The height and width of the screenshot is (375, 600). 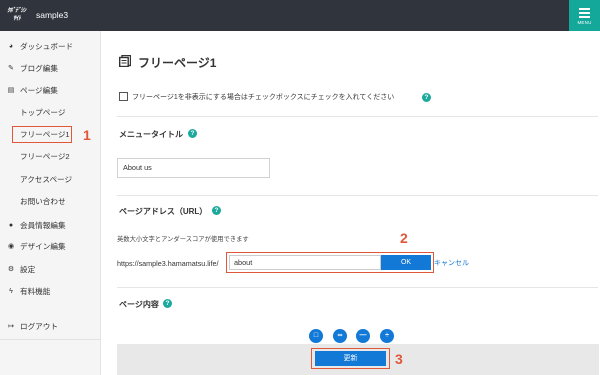 I want to click on sidebar-subitem-top: トップページ, so click(x=42, y=113).